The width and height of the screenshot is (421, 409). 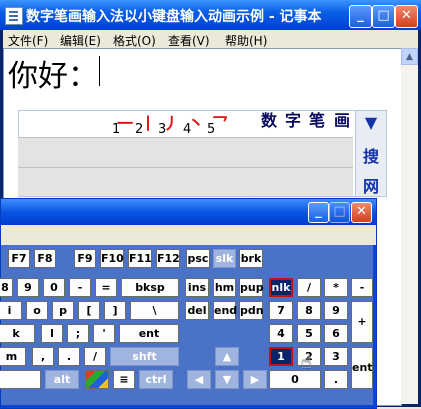 I want to click on key-num-plus: +, so click(x=362, y=322).